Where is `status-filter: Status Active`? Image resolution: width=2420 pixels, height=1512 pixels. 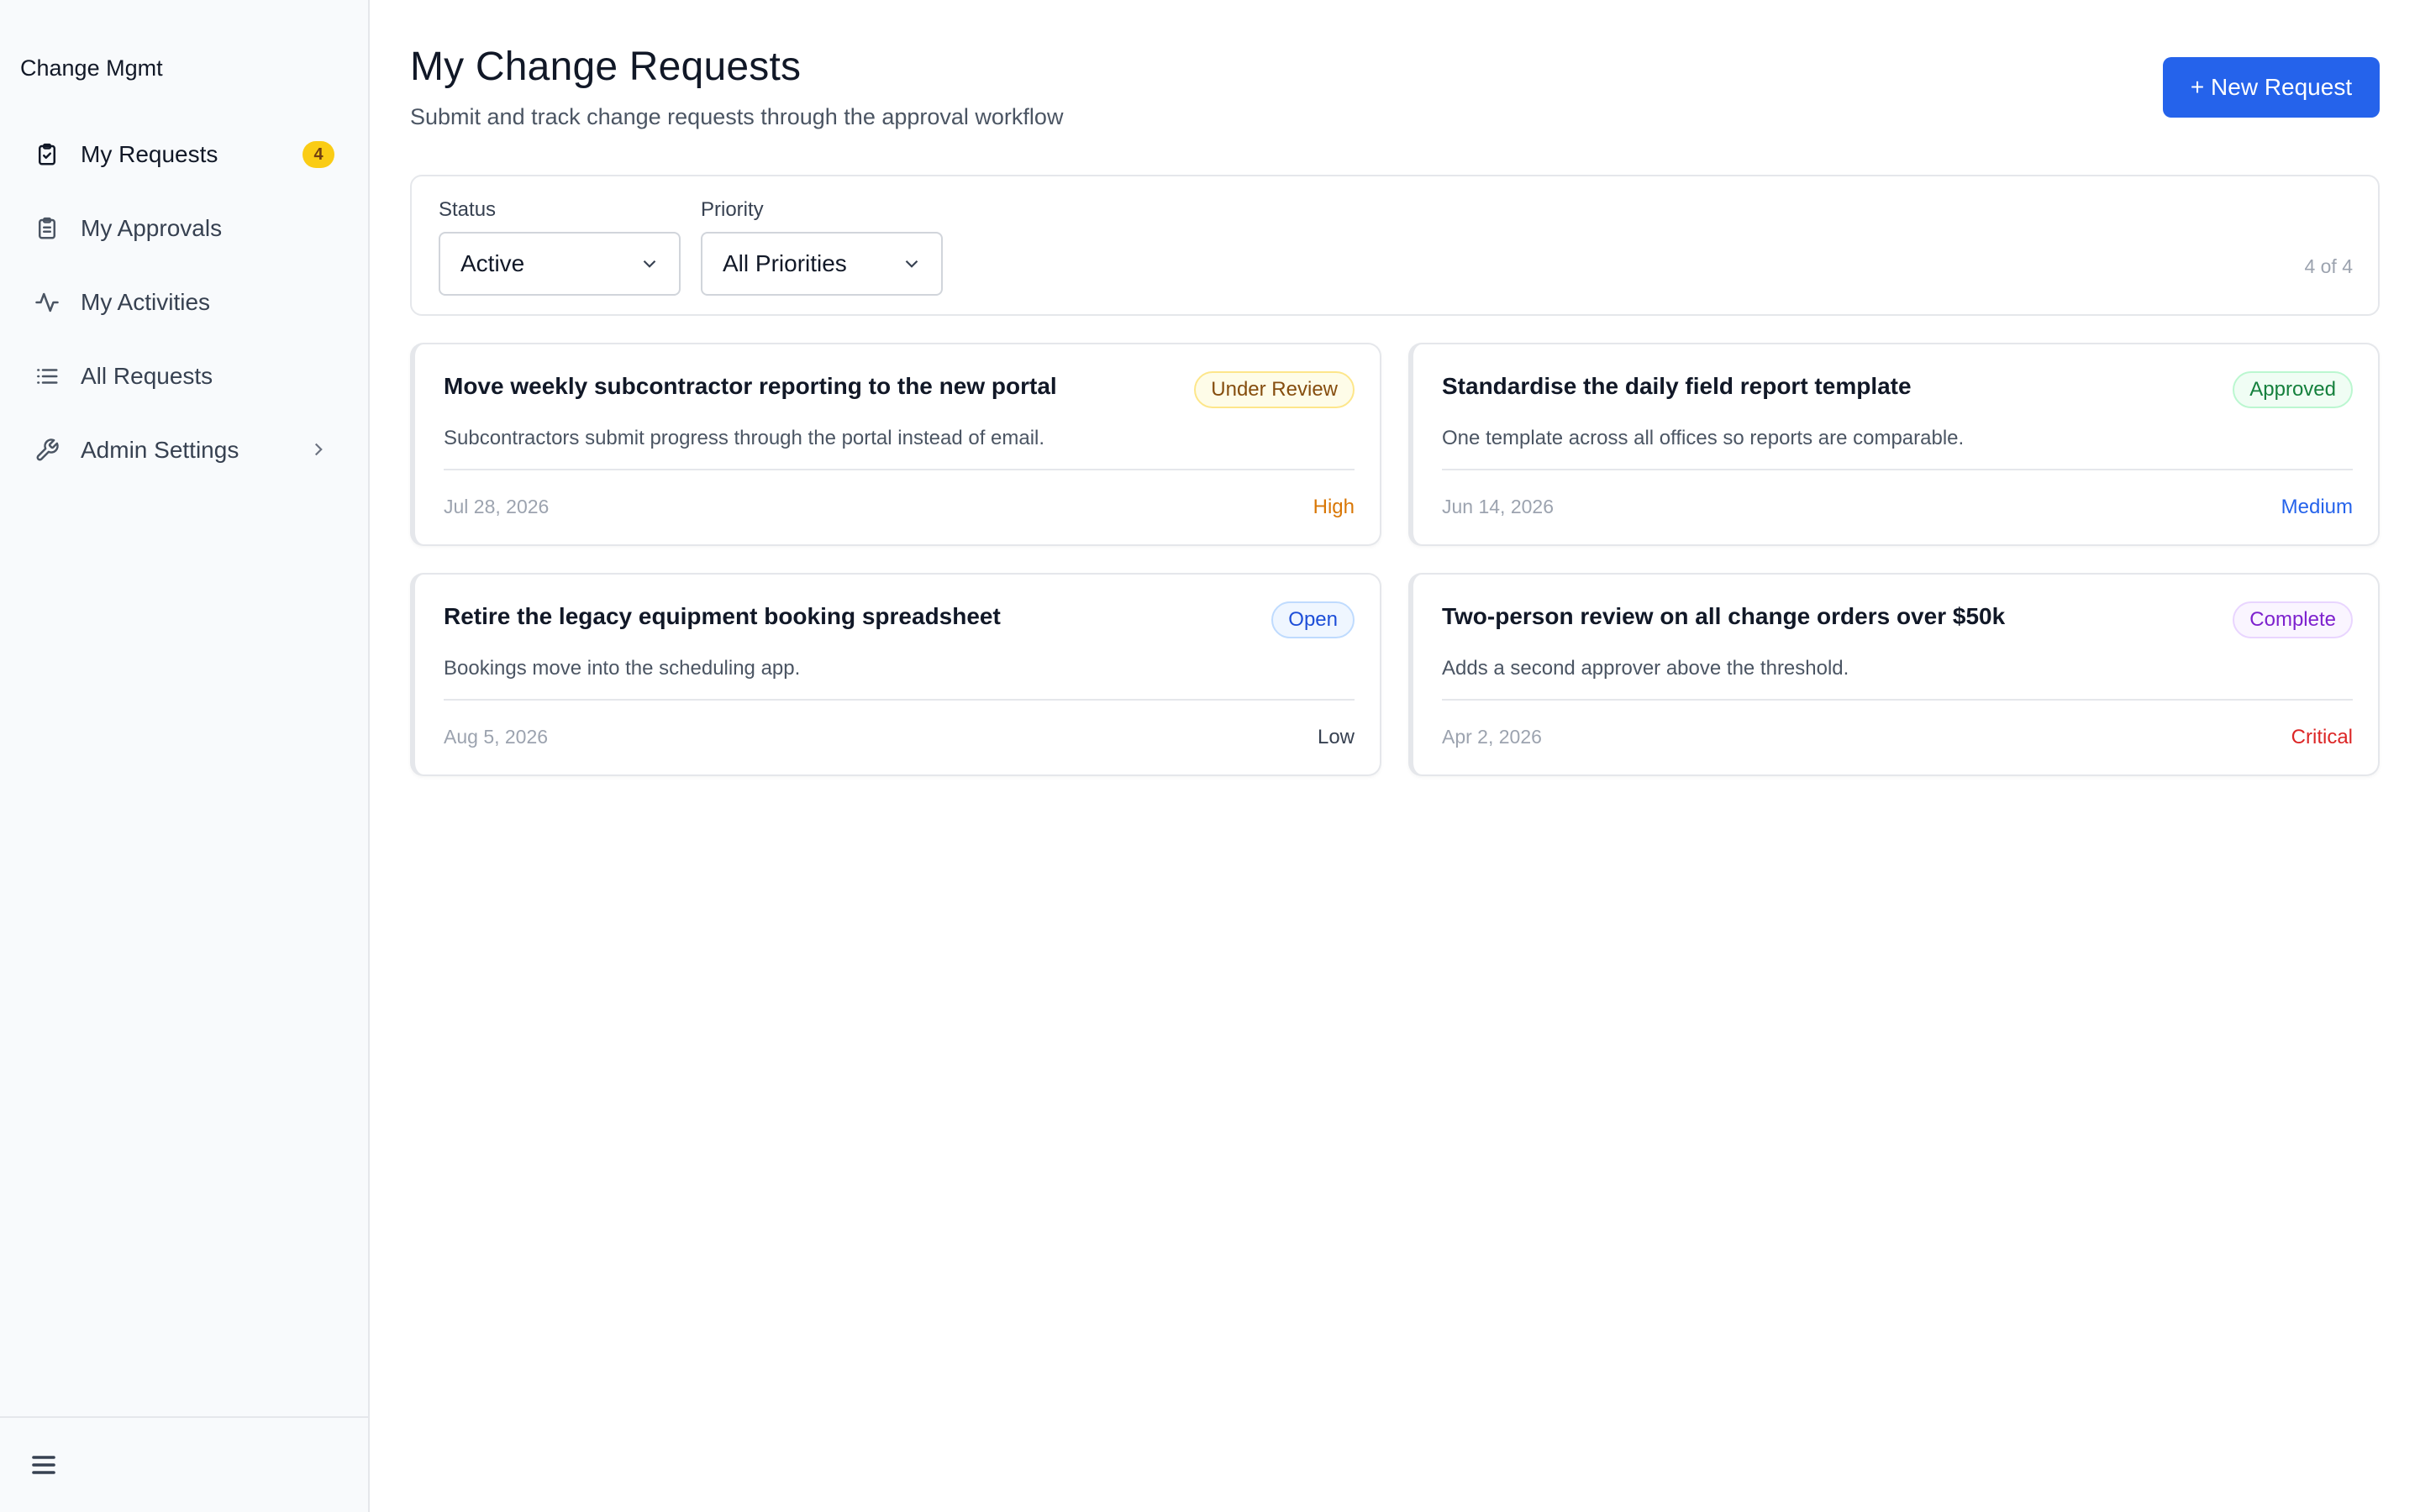
status-filter: Status Active is located at coordinates (560, 247).